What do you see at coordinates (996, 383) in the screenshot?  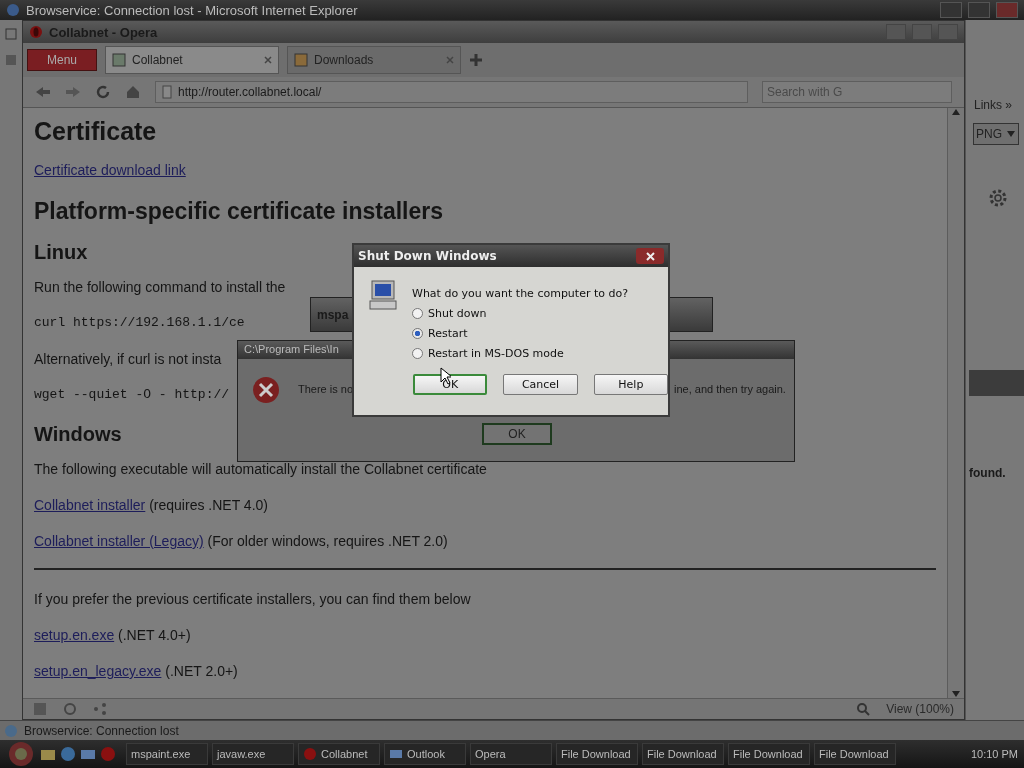 I see `panel-bar` at bounding box center [996, 383].